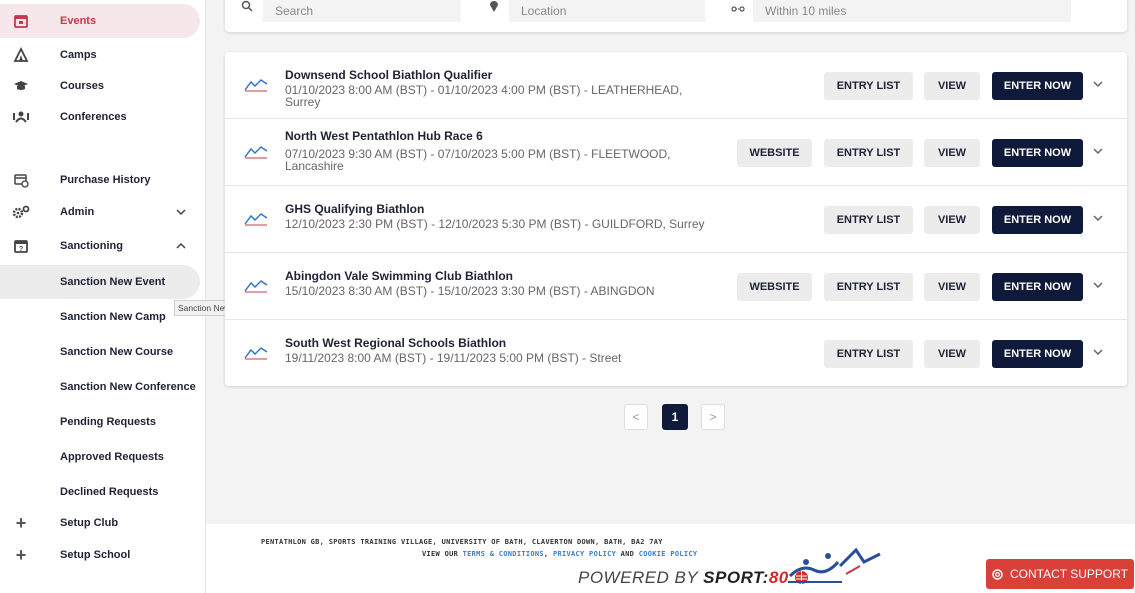 This screenshot has width=1135, height=593. What do you see at coordinates (503, 554) in the screenshot?
I see `terms-link: TERMS & CONDITIONS` at bounding box center [503, 554].